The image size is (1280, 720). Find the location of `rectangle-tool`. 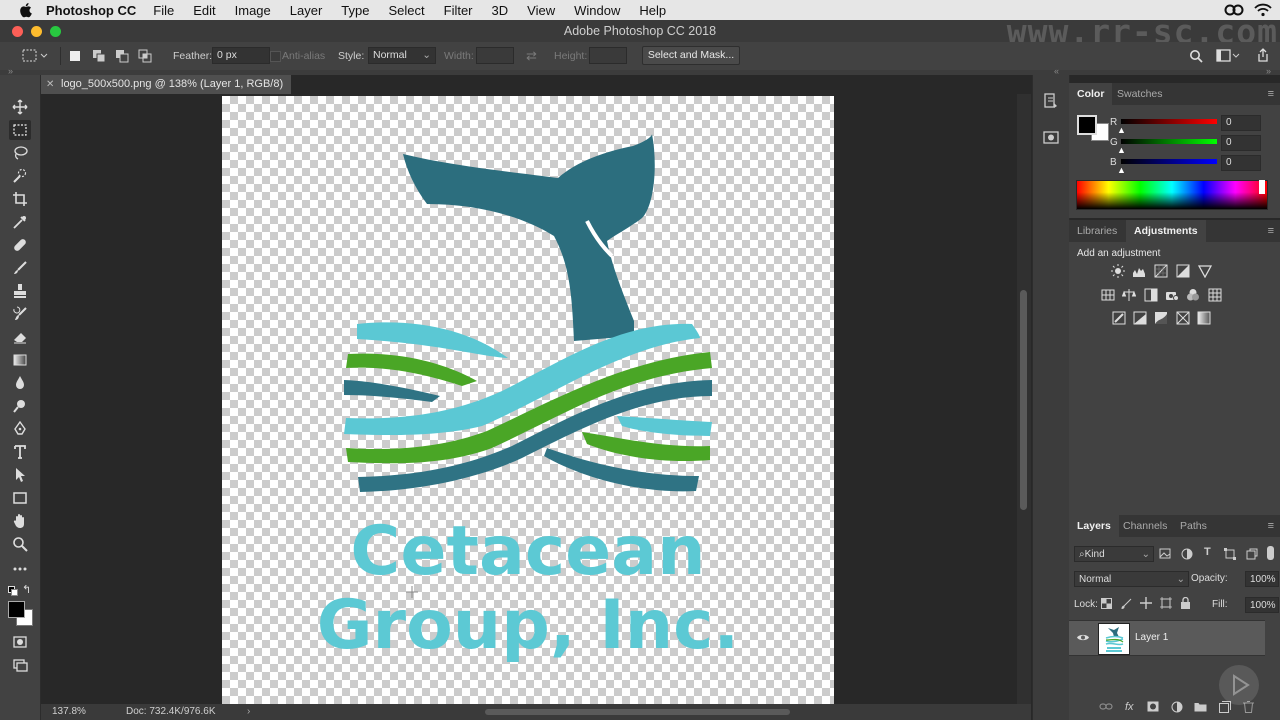

rectangle-tool is located at coordinates (20, 498).